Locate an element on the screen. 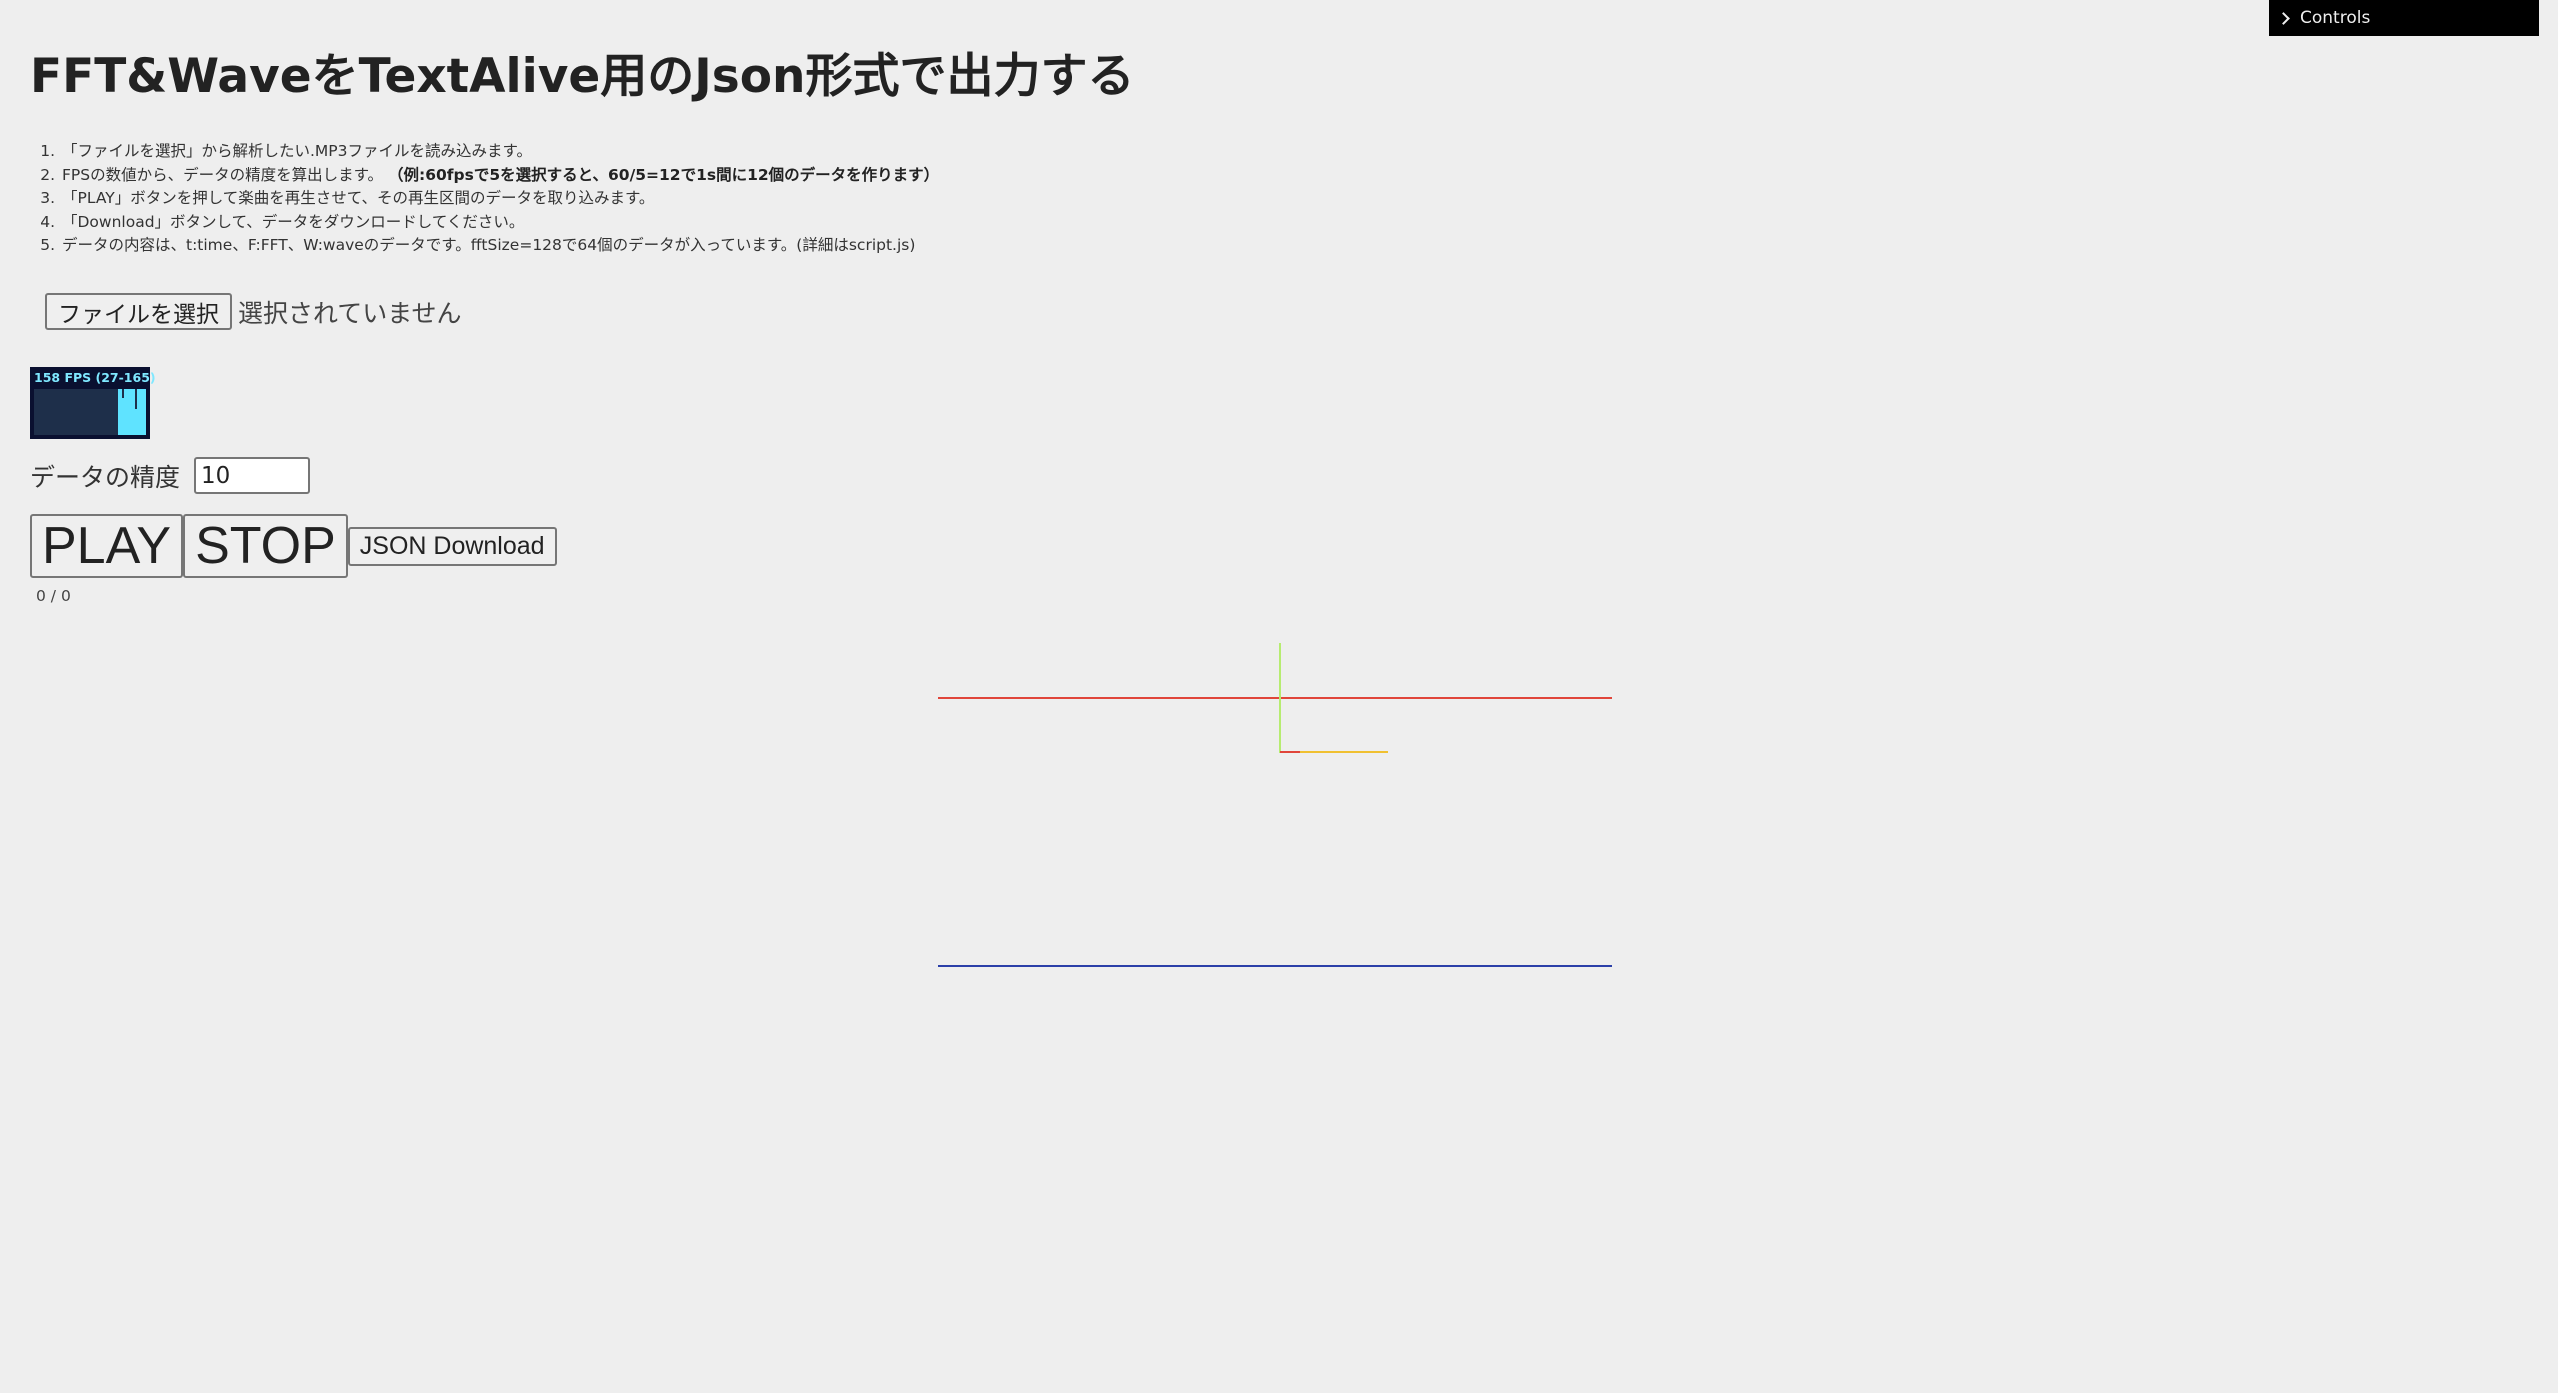  file-status: 選択されていません is located at coordinates (350, 313).